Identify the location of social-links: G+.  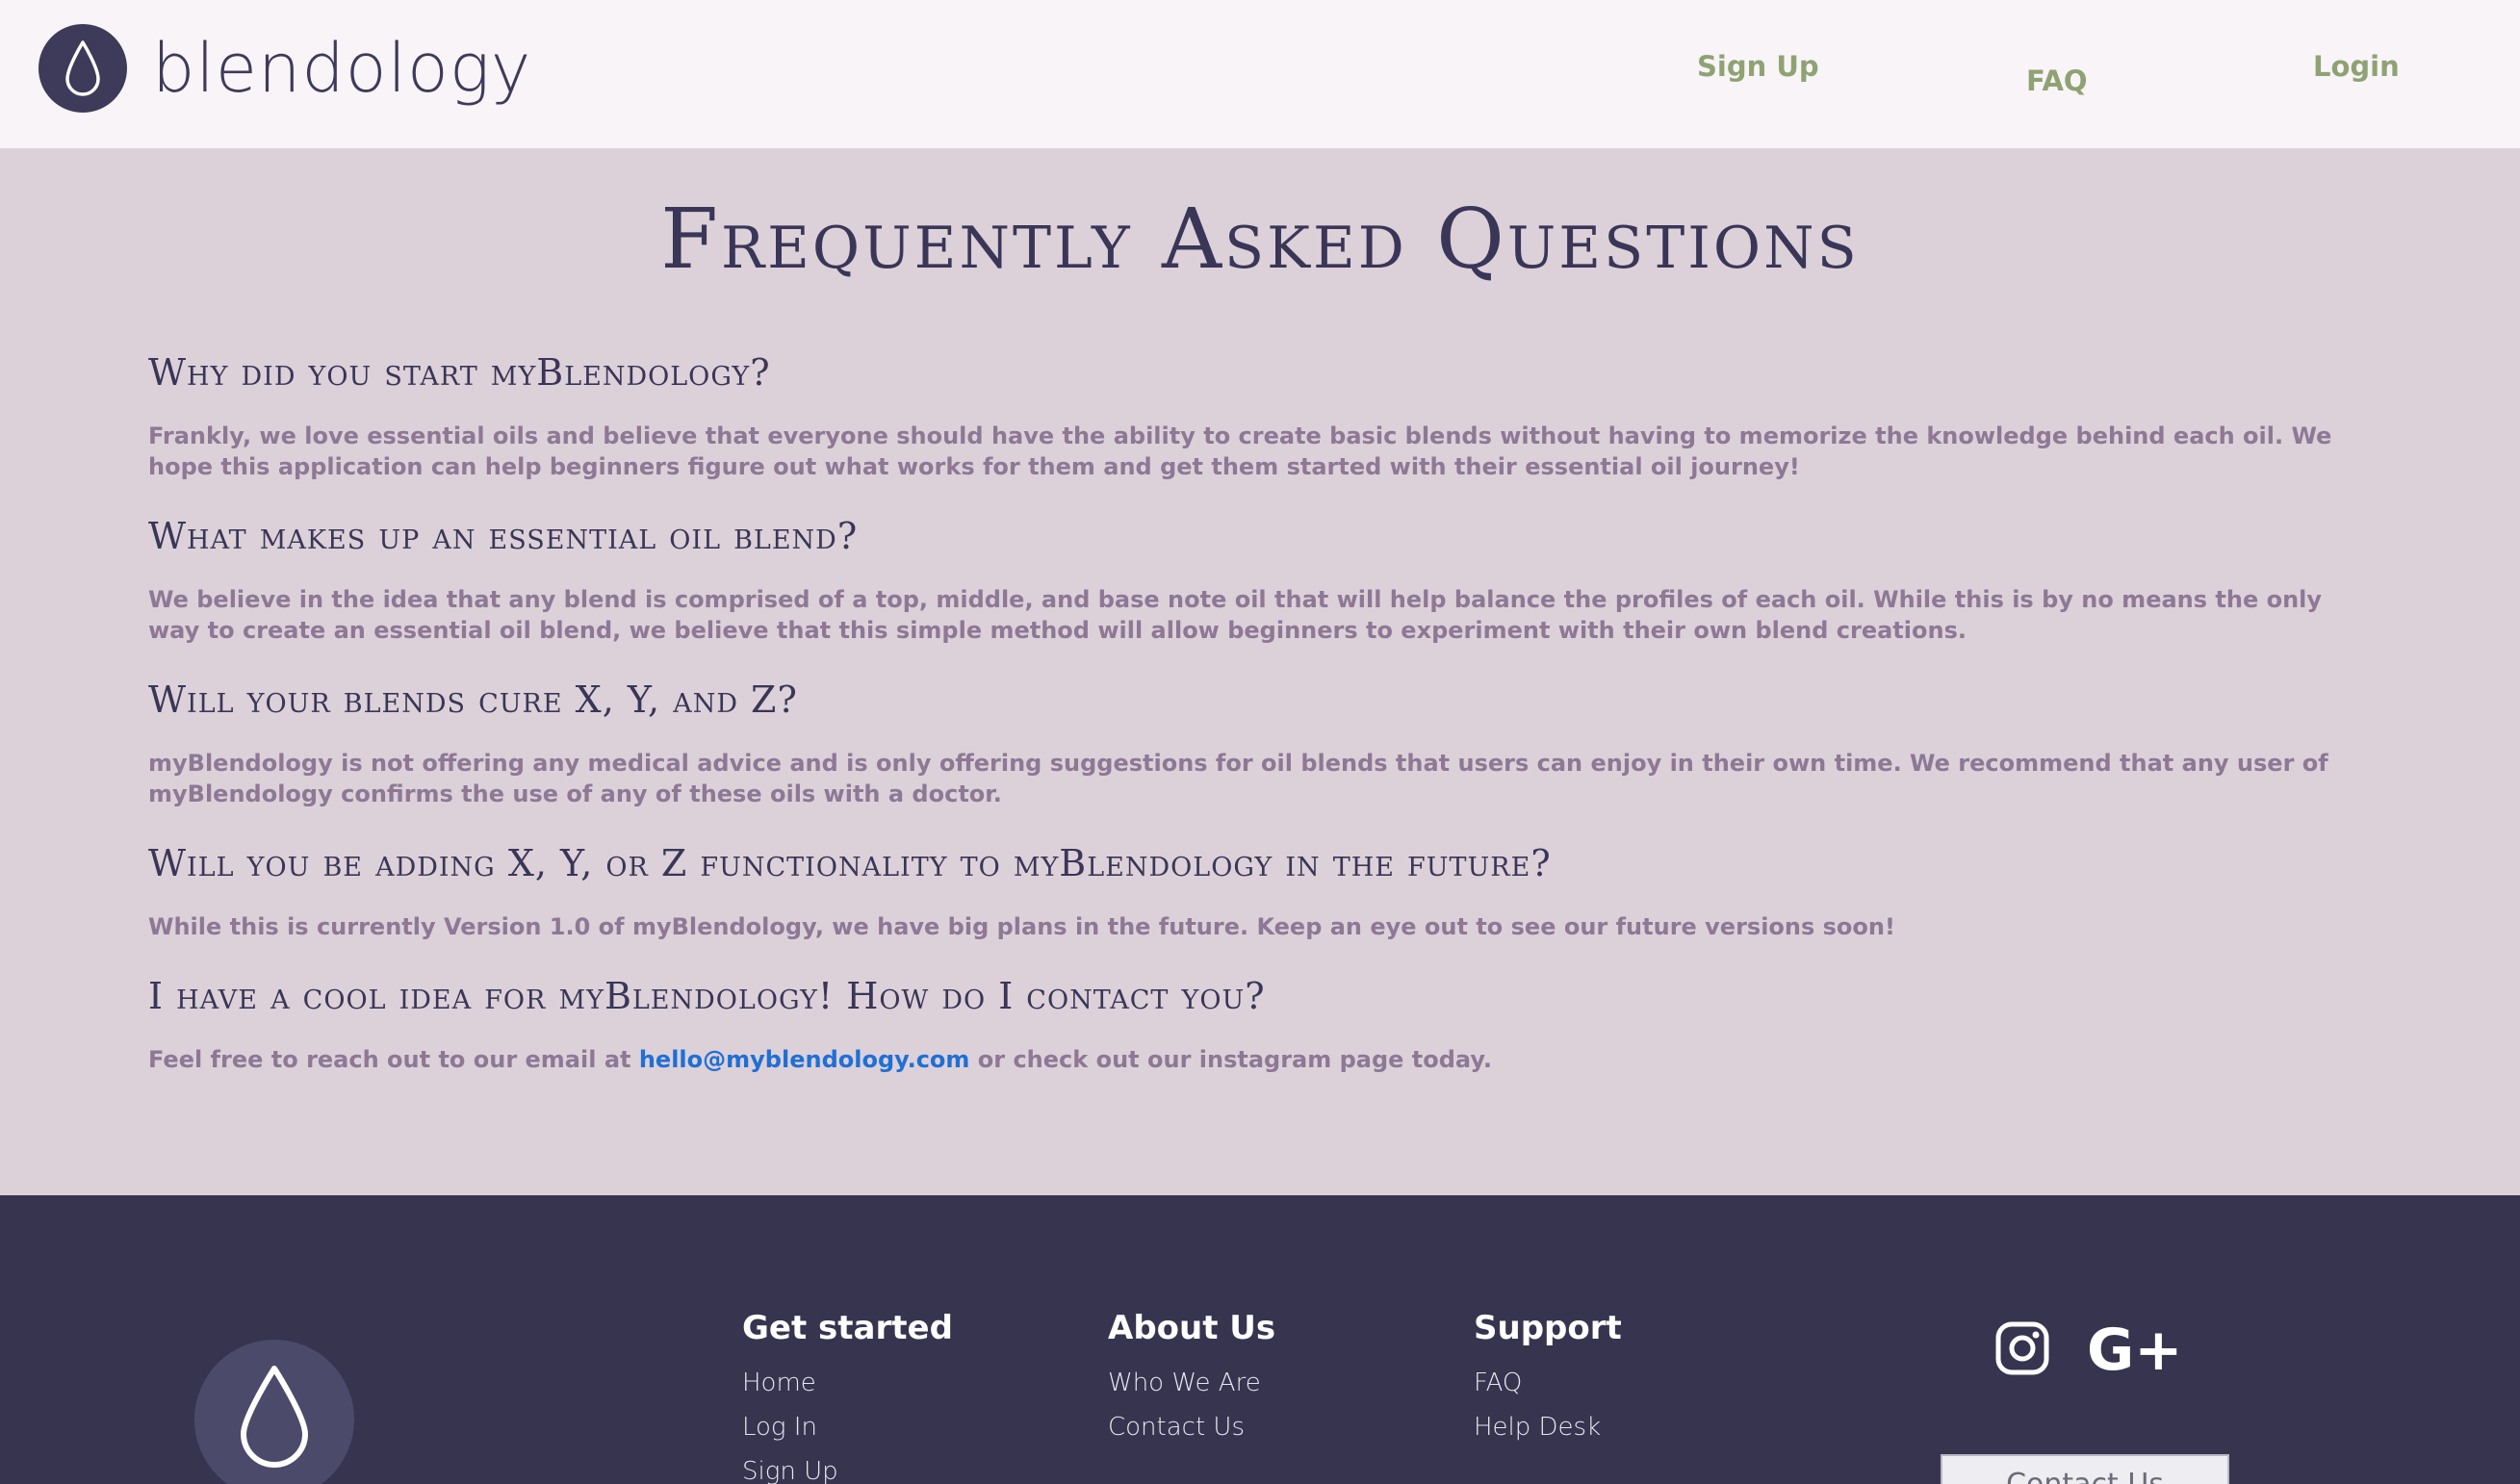
(2088, 1350).